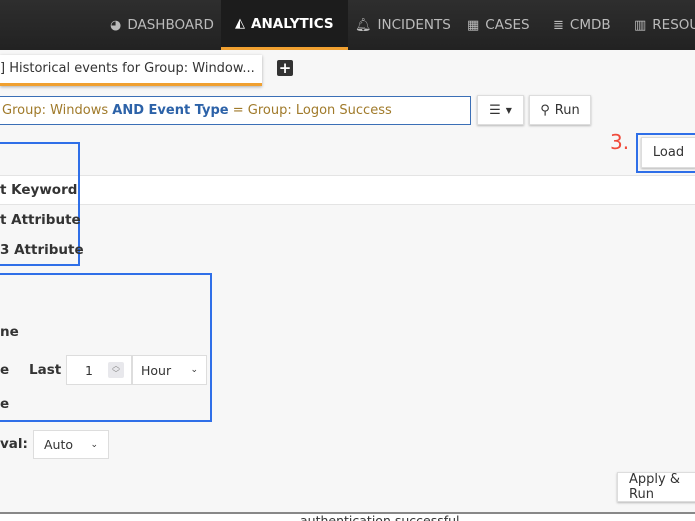 This screenshot has width=695, height=521. What do you see at coordinates (71, 444) in the screenshot?
I see `interval-select: Auto ⌄` at bounding box center [71, 444].